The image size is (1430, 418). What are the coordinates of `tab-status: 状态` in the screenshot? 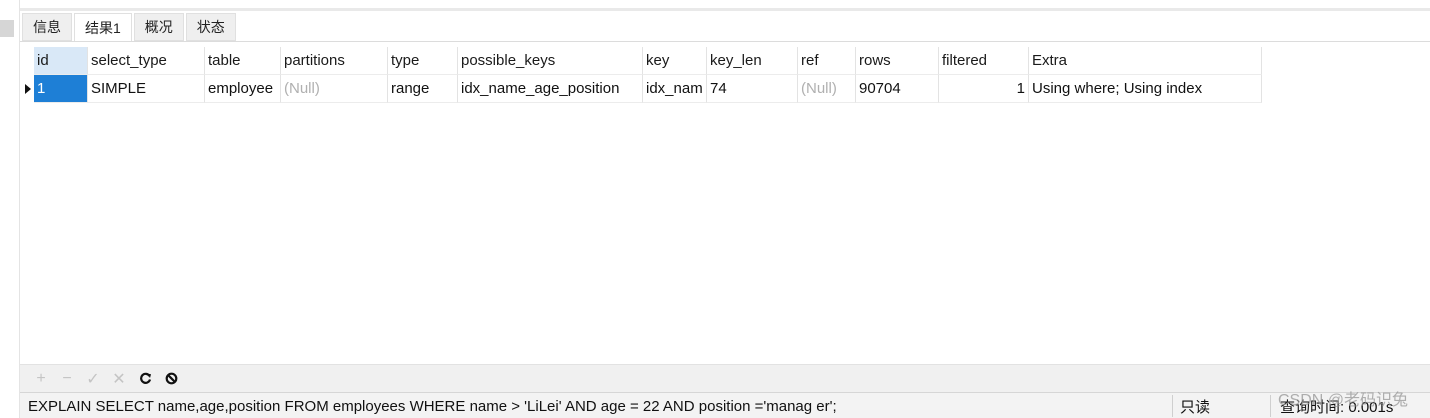 It's located at (210, 27).